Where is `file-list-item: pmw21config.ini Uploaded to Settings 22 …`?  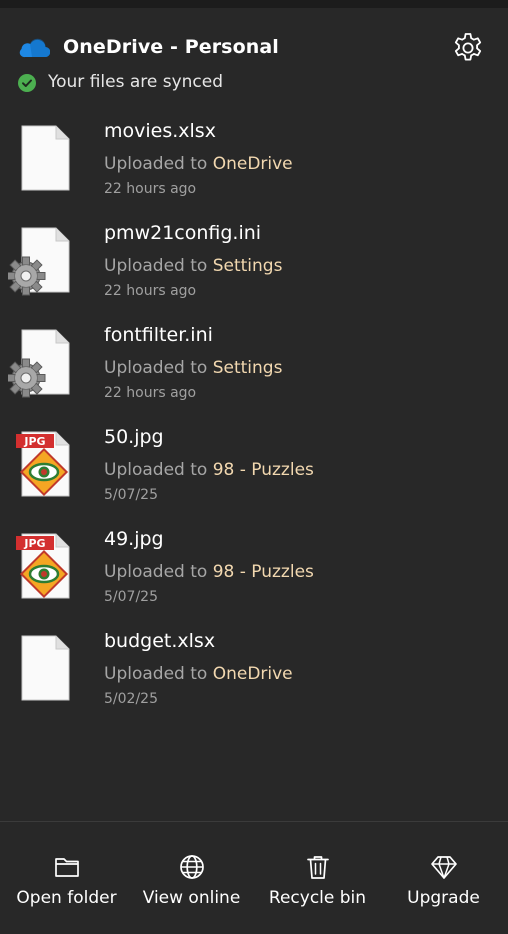
file-list-item: pmw21config.ini Uploaded to Settings 22 … is located at coordinates (254, 265).